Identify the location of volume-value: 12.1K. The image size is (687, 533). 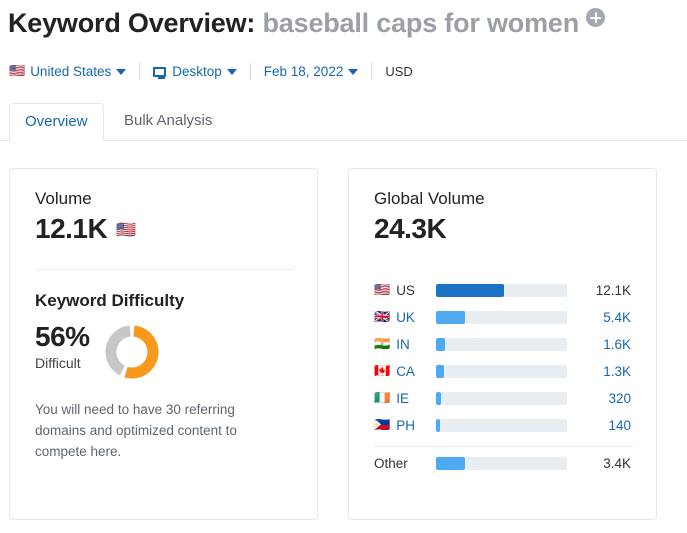
(71, 228).